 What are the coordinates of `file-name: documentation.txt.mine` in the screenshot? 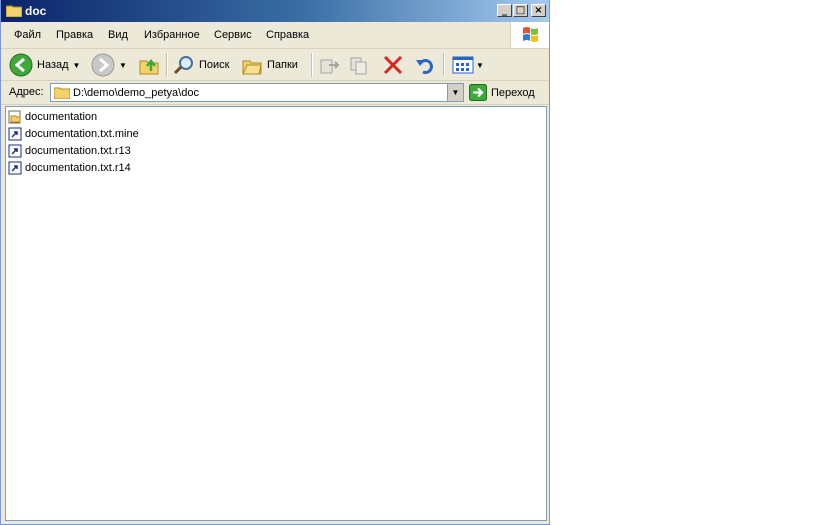 It's located at (82, 134).